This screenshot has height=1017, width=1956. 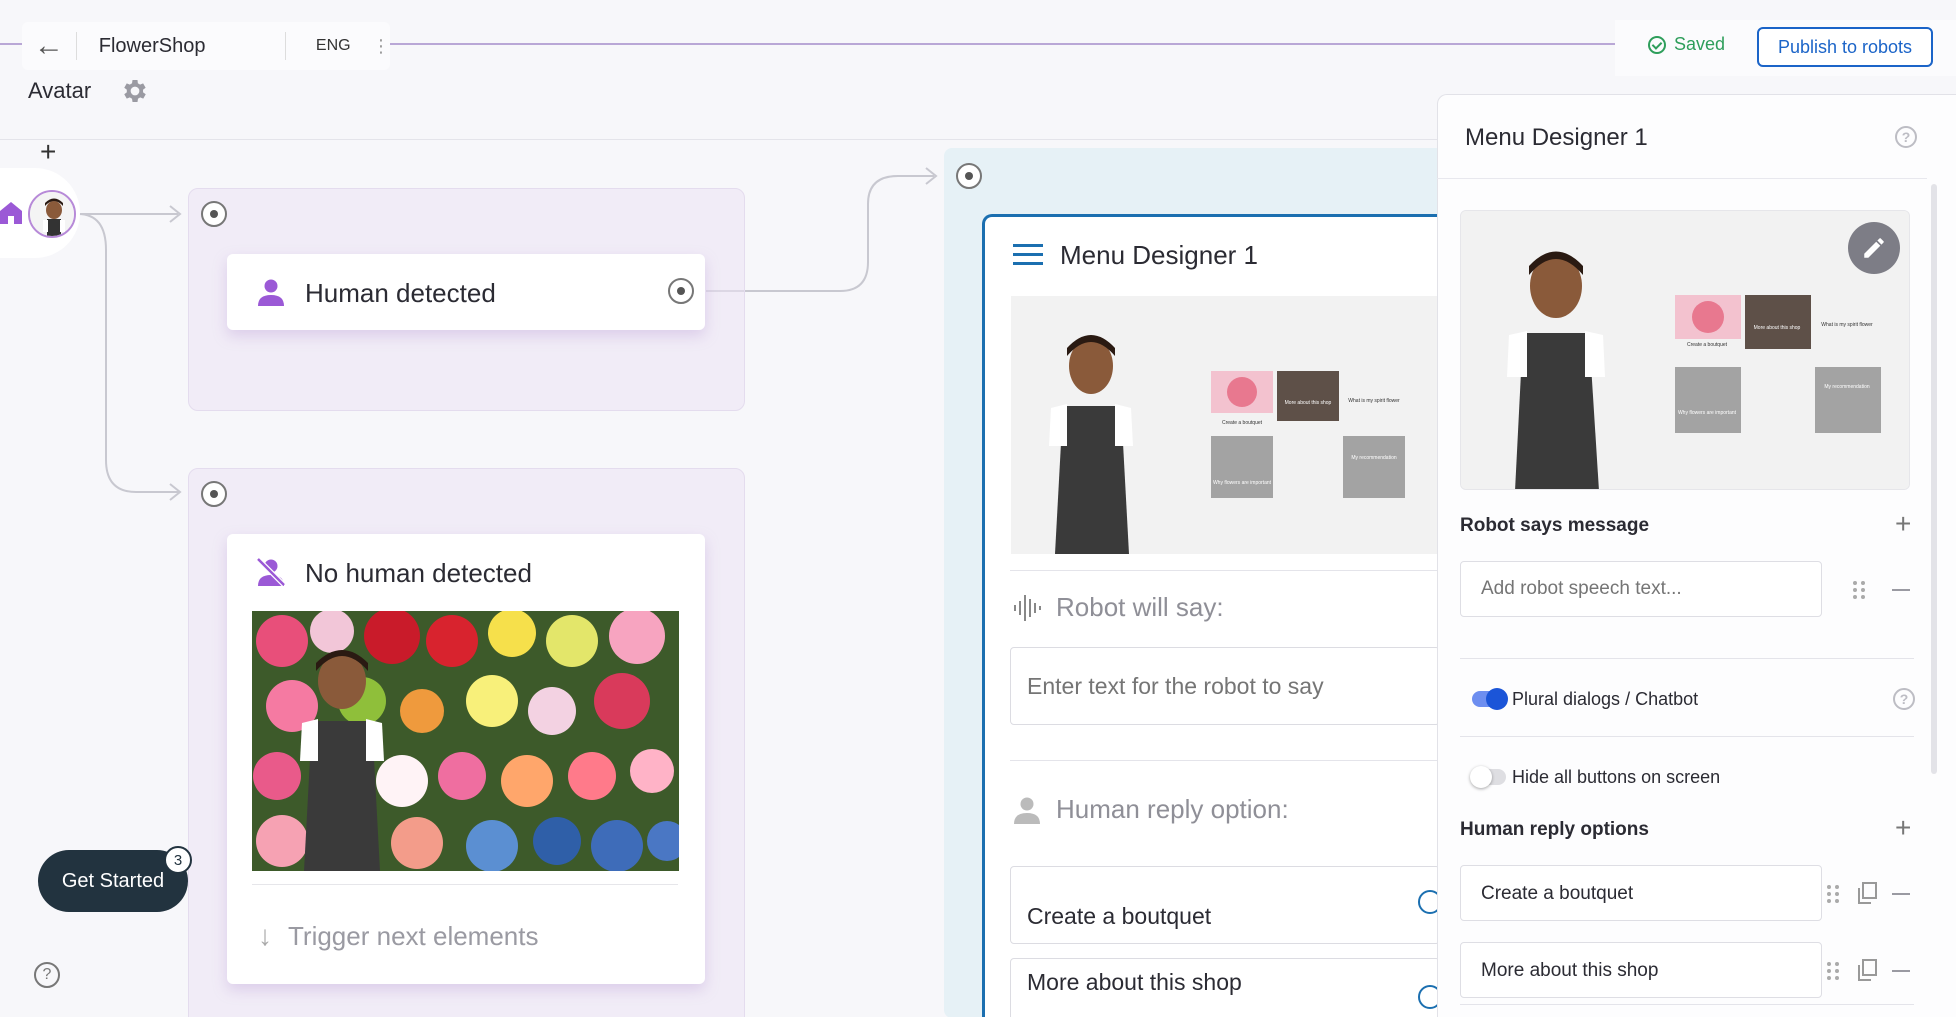 What do you see at coordinates (265, 935) in the screenshot?
I see `arrow-down-icon: ↓` at bounding box center [265, 935].